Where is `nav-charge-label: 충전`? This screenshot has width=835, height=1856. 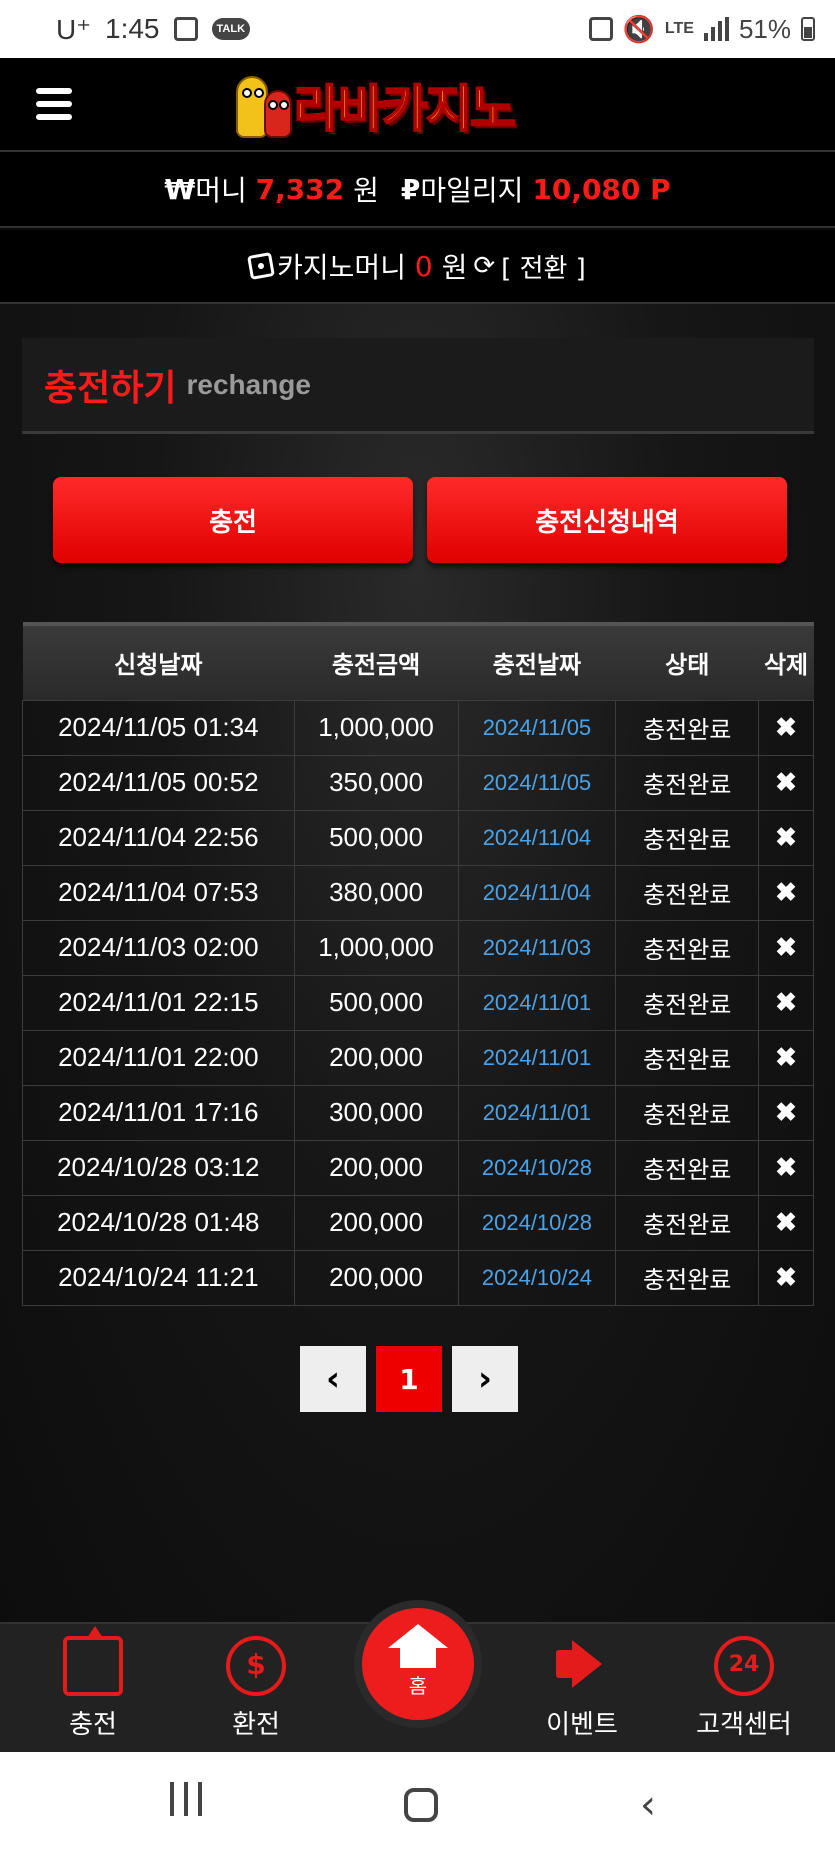
nav-charge-label: 충전 is located at coordinates (93, 1725).